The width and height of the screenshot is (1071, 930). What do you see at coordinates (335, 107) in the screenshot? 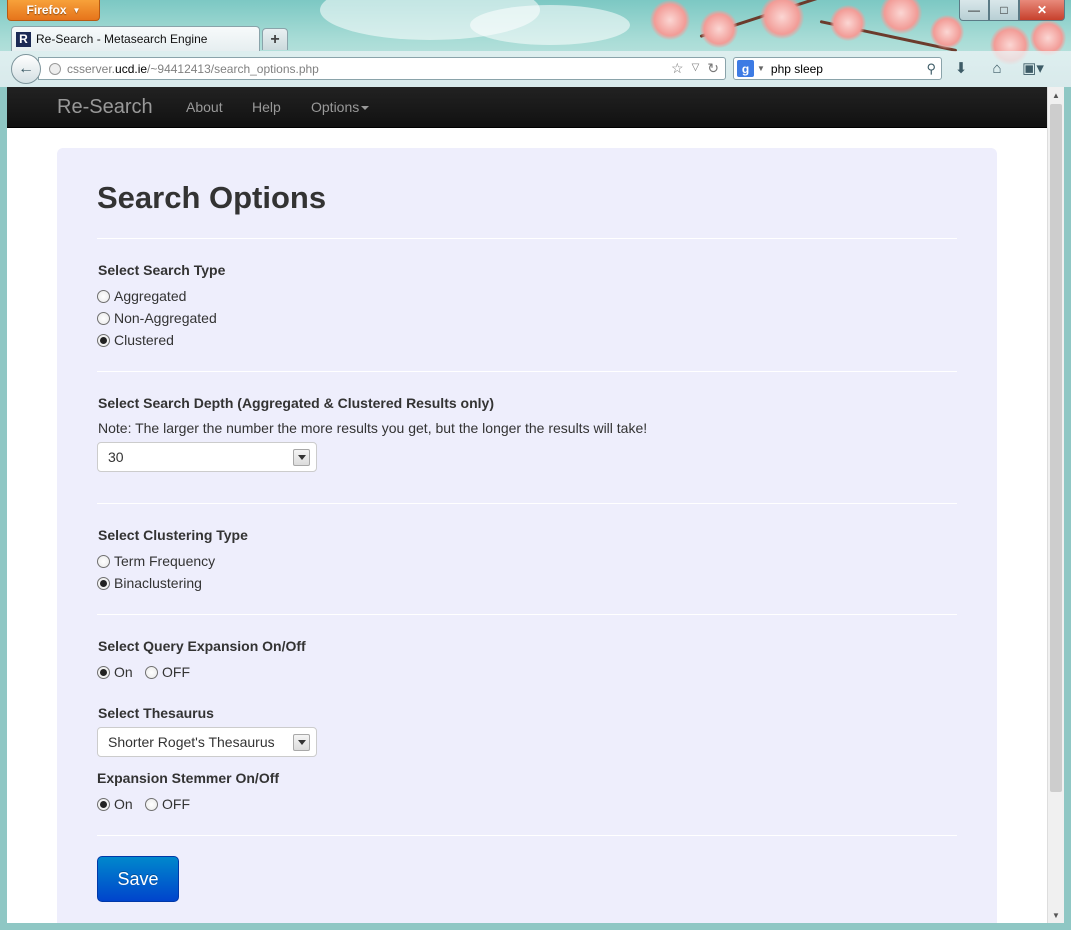
I see `nav-options-label: Options` at bounding box center [335, 107].